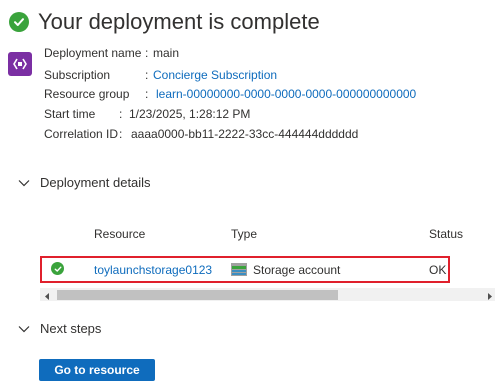 This screenshot has height=387, width=502. What do you see at coordinates (93, 53) in the screenshot?
I see `deployment-name-label: Deployment name` at bounding box center [93, 53].